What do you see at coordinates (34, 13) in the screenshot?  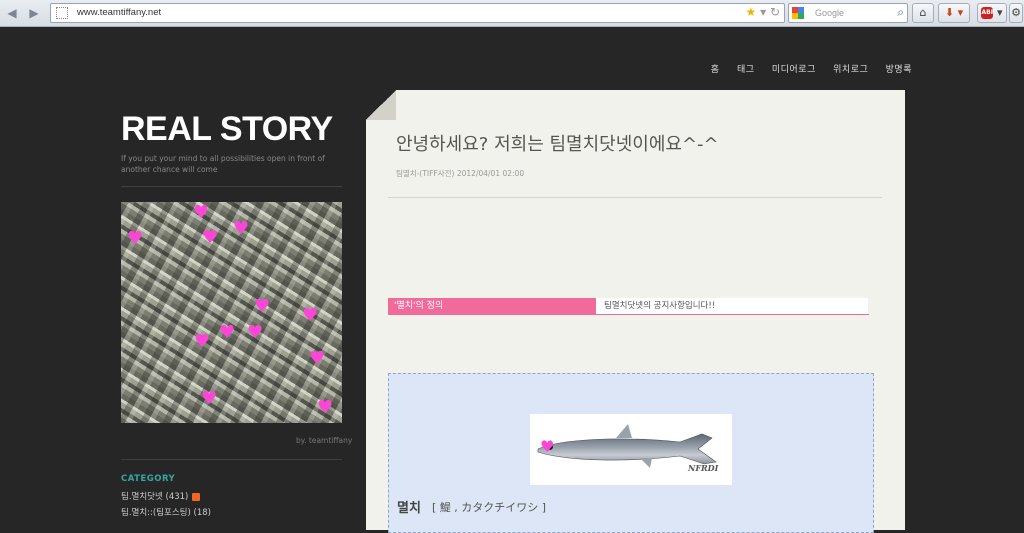 I see `forward-icon: ▶` at bounding box center [34, 13].